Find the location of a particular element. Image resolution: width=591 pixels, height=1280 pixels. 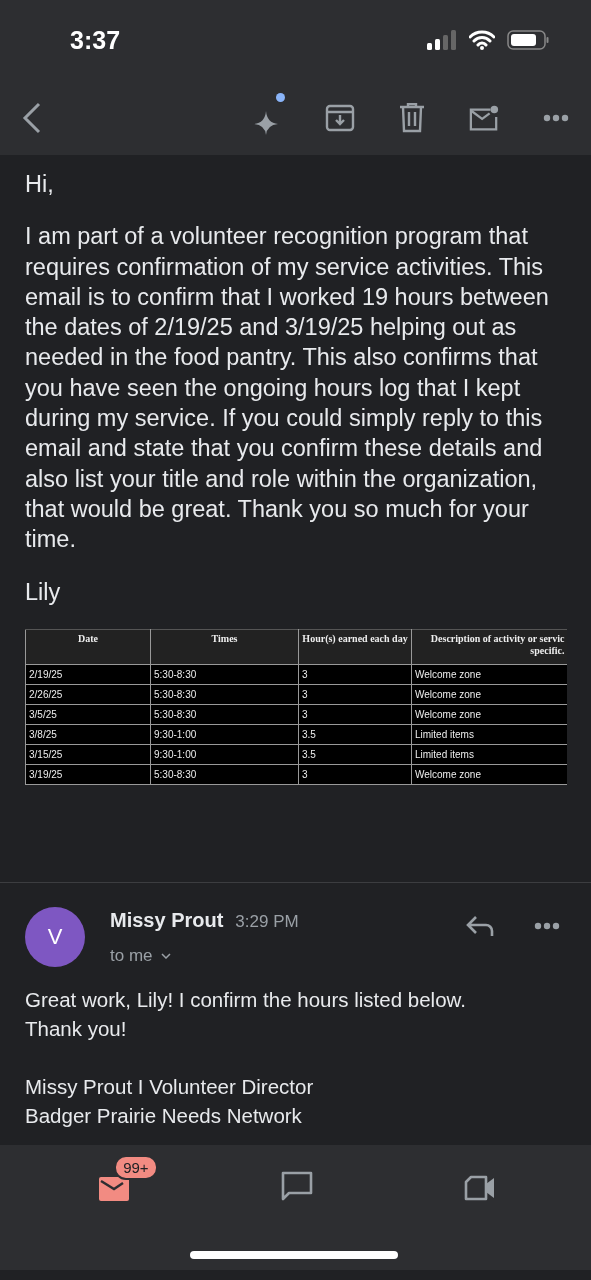

table-cell: 2/26/25 is located at coordinates (88, 694).